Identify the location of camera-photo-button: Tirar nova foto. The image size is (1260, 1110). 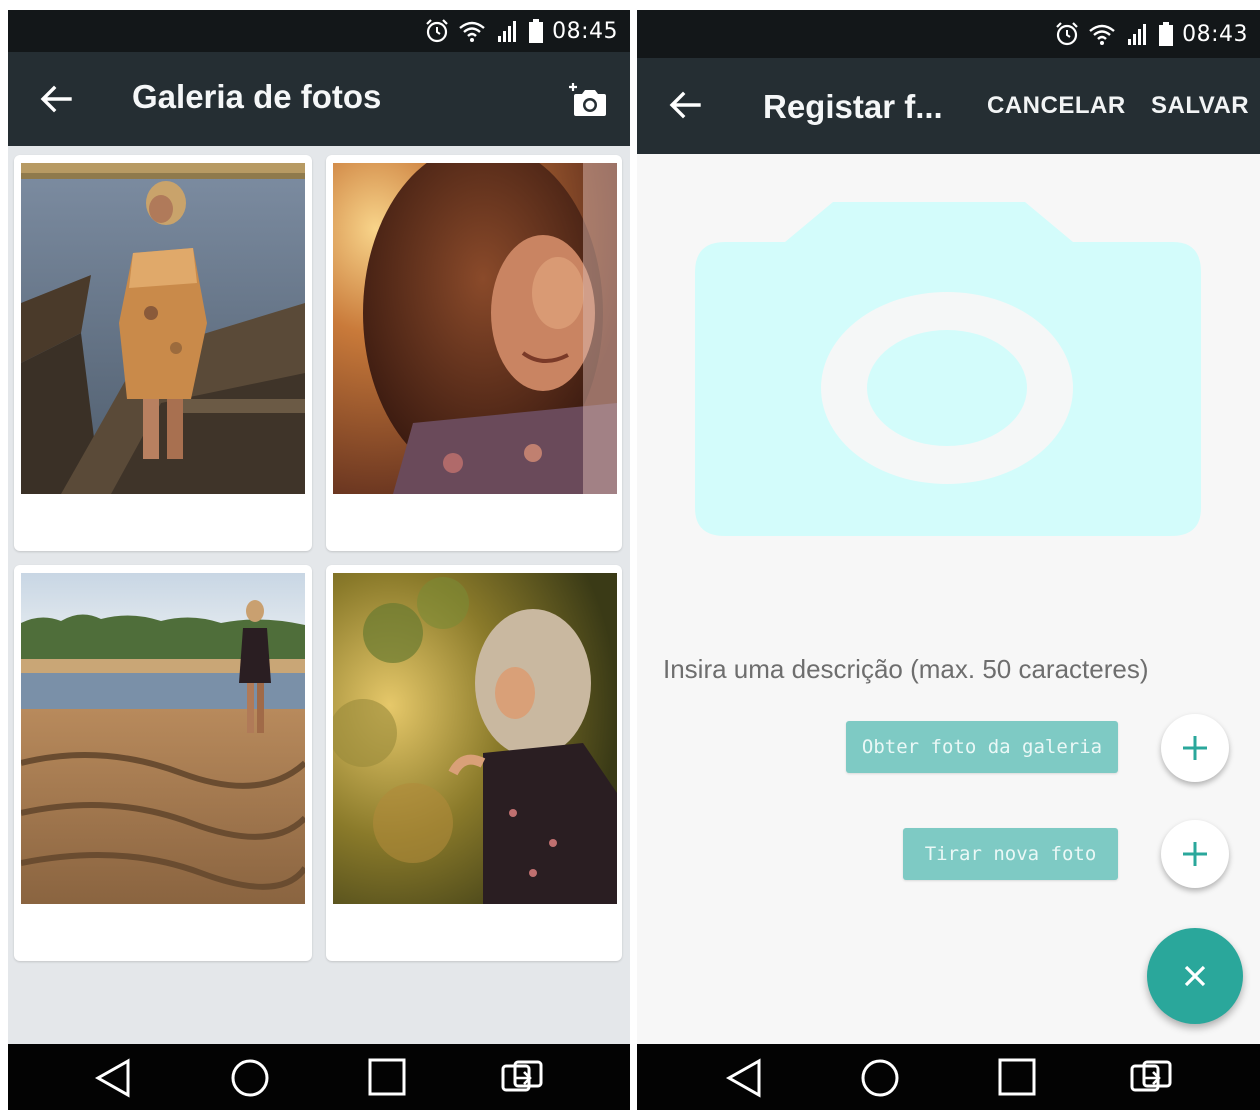
(1010, 854).